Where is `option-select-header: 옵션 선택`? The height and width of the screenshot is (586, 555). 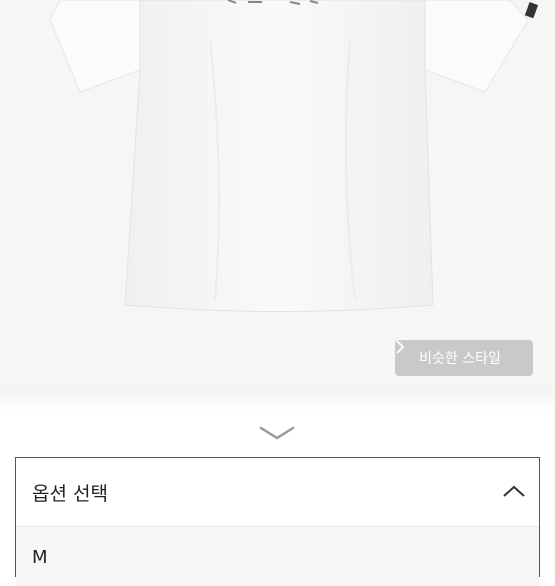
option-select-header: 옵션 선택 is located at coordinates (277, 492).